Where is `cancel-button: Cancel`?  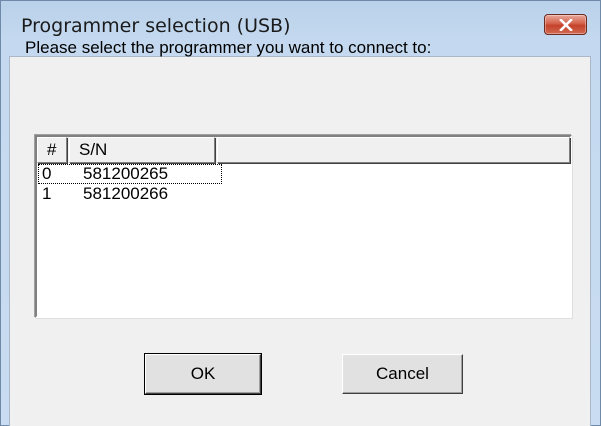
cancel-button: Cancel is located at coordinates (402, 374).